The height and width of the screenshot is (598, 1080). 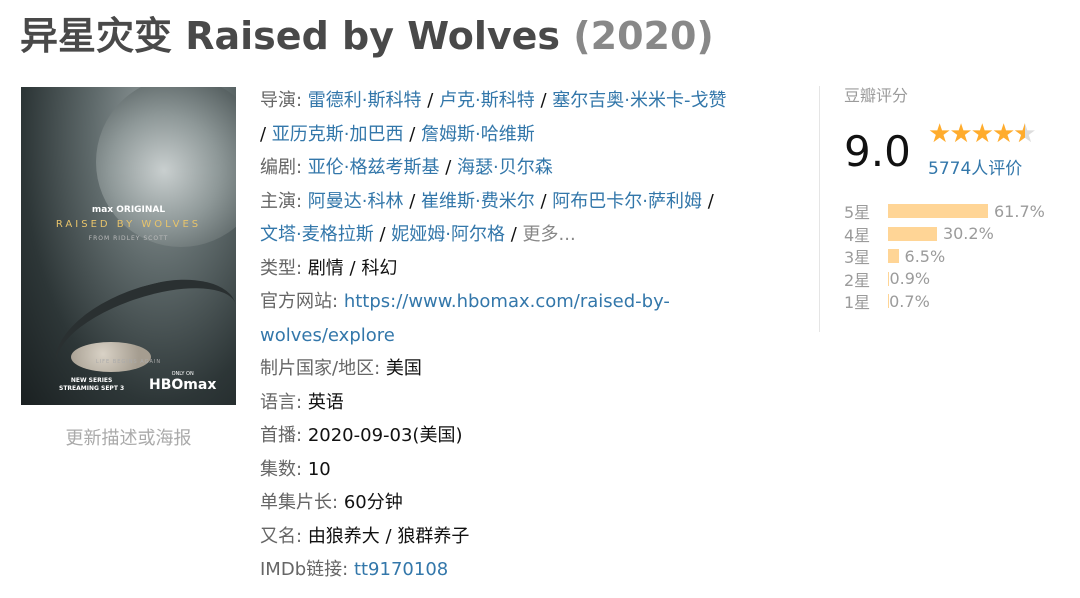 What do you see at coordinates (128, 437) in the screenshot?
I see `update-poster-link: 更新描述或海报` at bounding box center [128, 437].